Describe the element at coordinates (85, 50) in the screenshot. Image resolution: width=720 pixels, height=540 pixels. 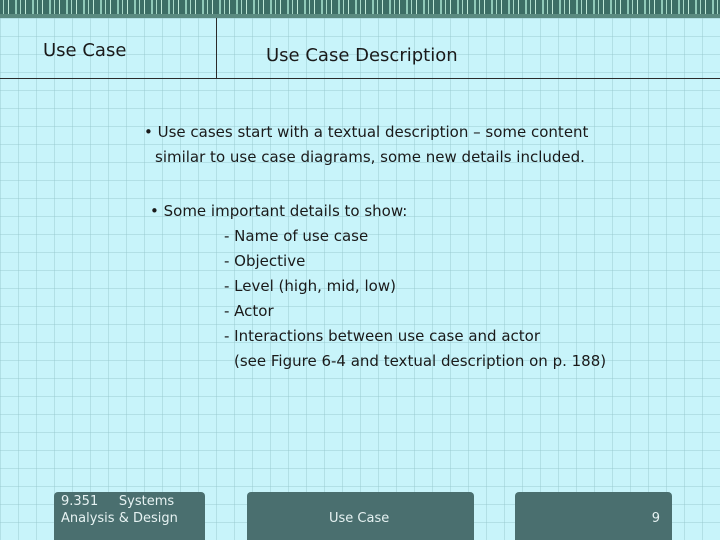
I see `header-section-label: Use Case` at that location.